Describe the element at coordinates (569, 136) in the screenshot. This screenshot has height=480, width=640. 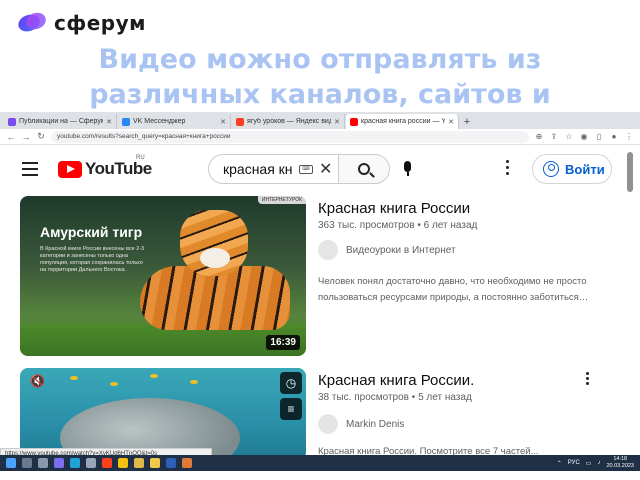
I see `bookmark-star-icon: ☆` at that location.